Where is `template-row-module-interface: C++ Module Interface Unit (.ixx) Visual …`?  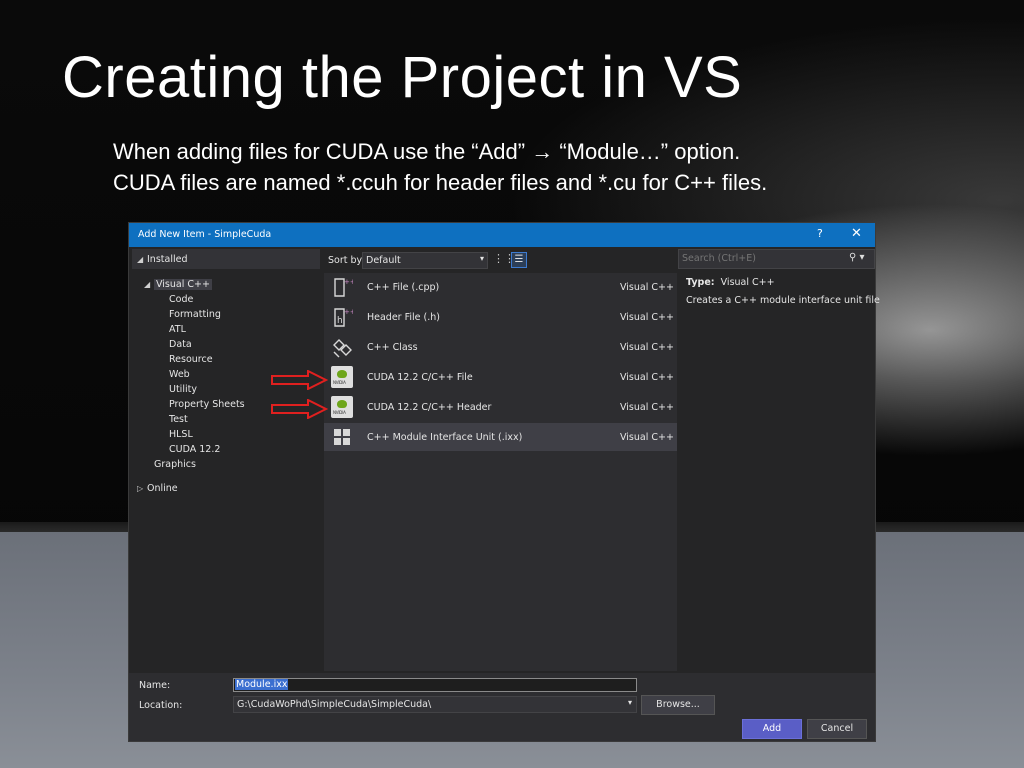
template-row-module-interface: C++ Module Interface Unit (.ixx) Visual … is located at coordinates (500, 437).